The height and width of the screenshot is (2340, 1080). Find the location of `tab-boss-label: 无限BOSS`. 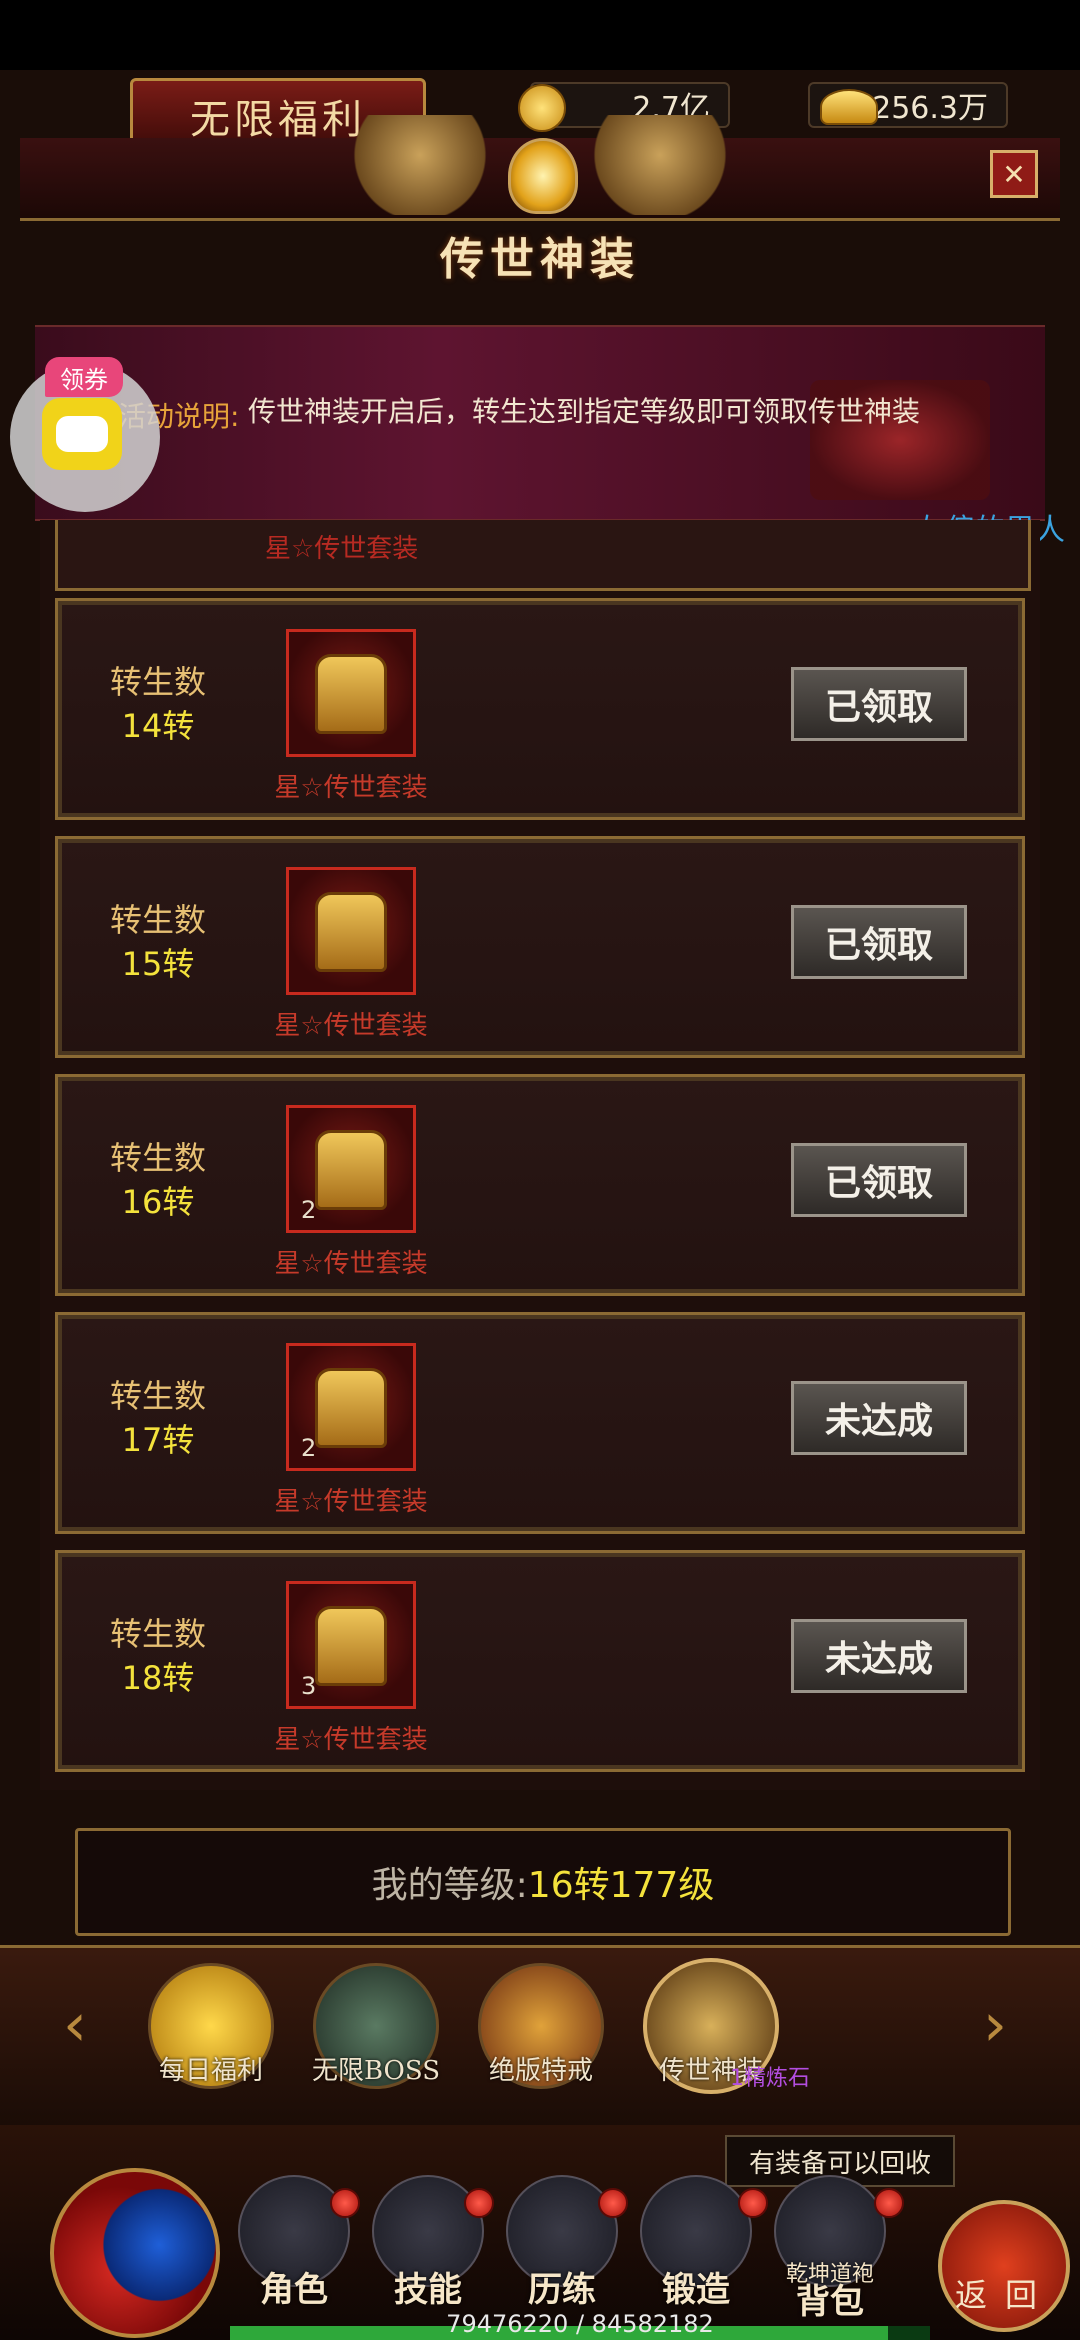

tab-boss-label: 无限BOSS is located at coordinates (376, 2071).